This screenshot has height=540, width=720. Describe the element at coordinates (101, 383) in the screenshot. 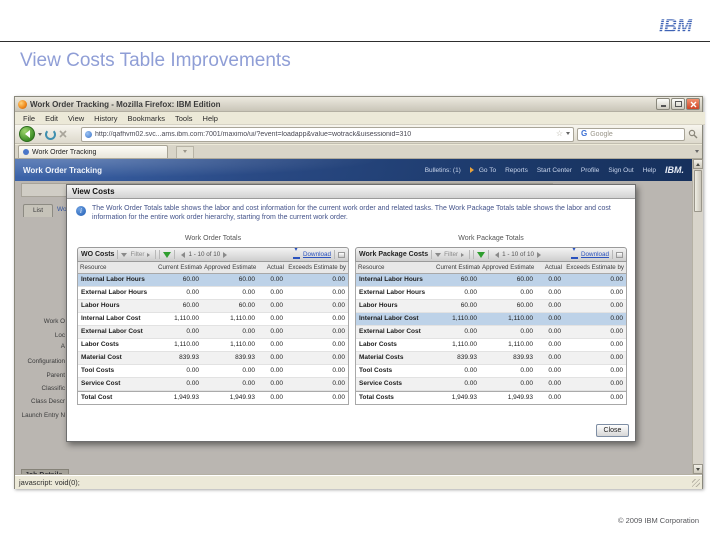

I see `resource-cell: Service Cost` at that location.